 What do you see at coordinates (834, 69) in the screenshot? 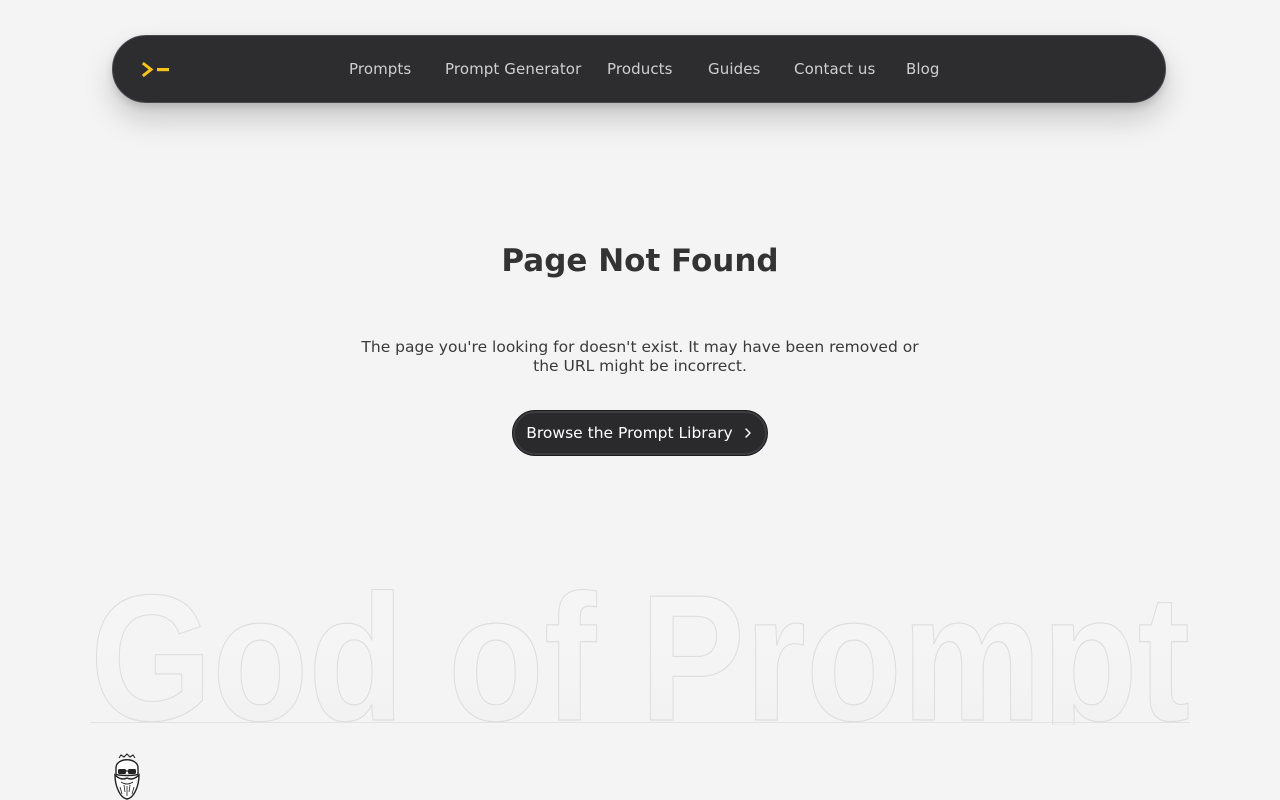
I see `nav-link-contact-us: Contact us` at bounding box center [834, 69].